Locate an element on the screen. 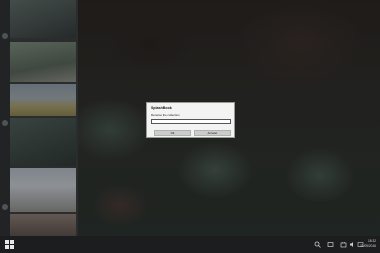  dialog-title: SplashBook is located at coordinates (161, 108).